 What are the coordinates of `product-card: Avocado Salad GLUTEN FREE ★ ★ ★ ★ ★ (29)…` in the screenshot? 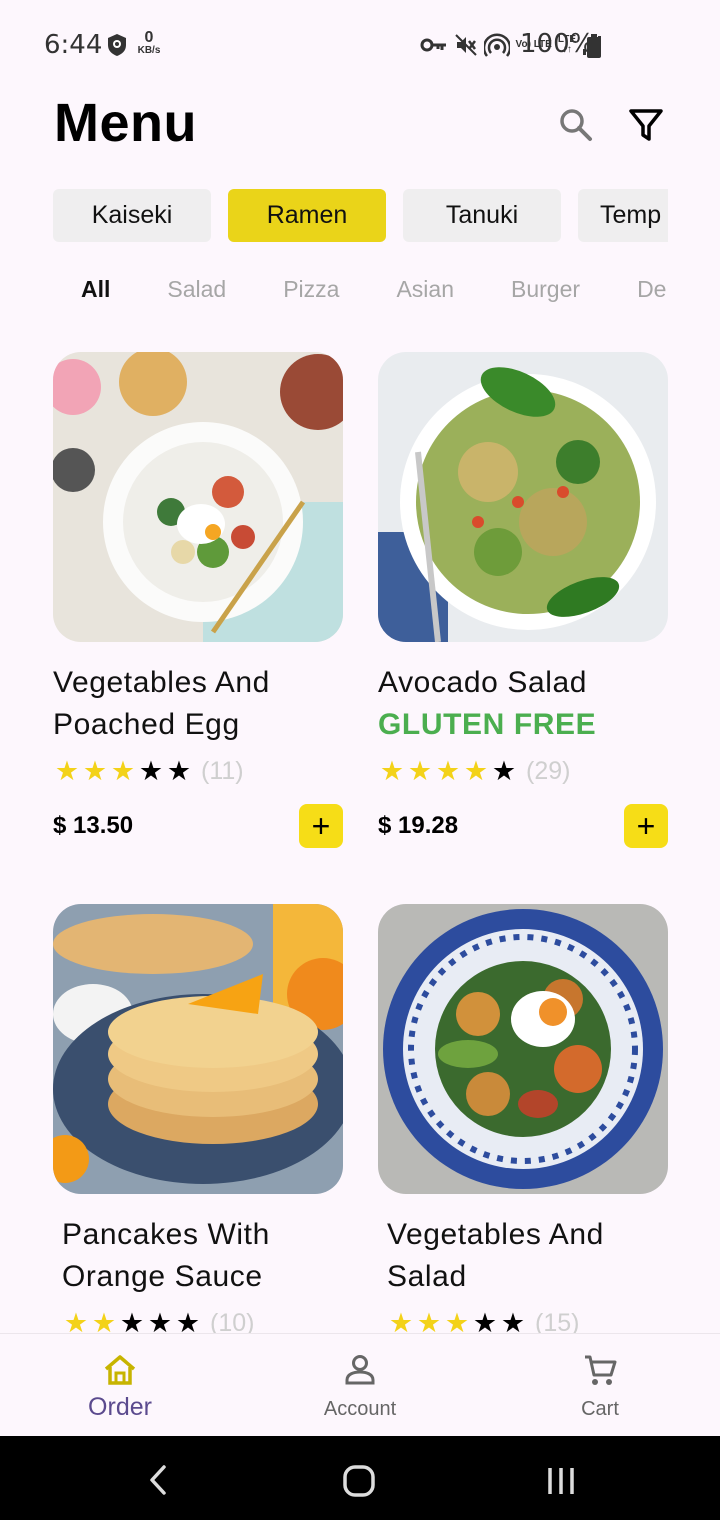 It's located at (523, 600).